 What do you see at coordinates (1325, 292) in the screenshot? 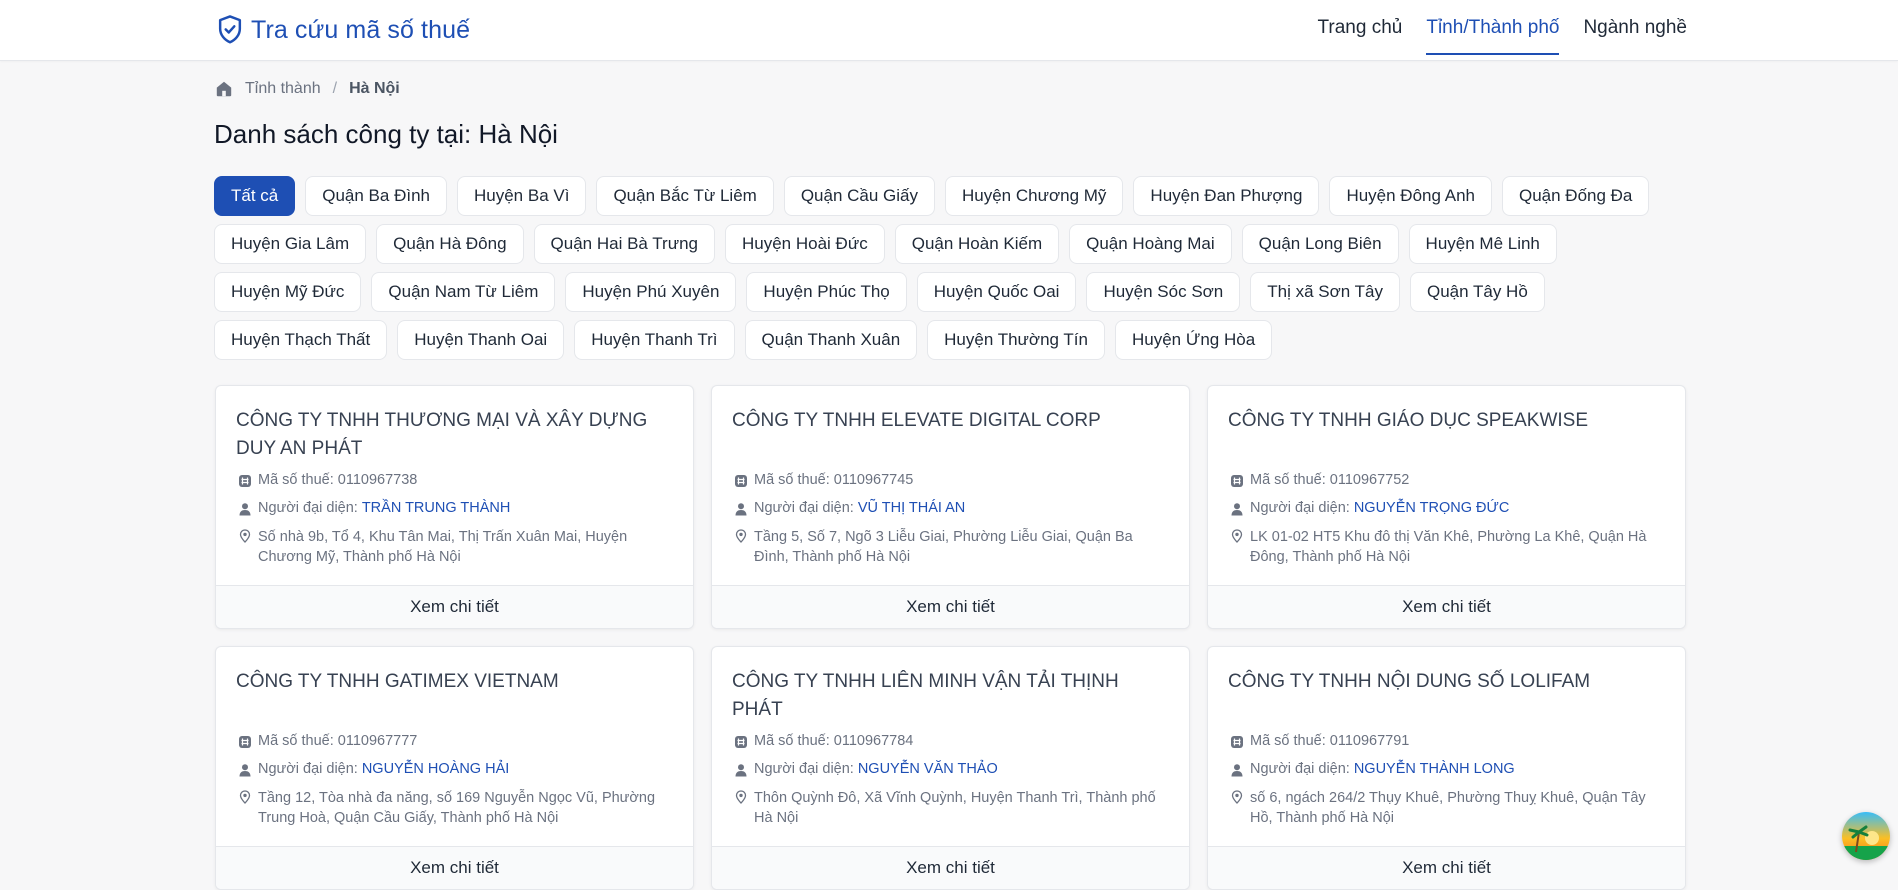
I see `filter-chip-thi-xa-son-tay: Thị xã Sơn Tây` at bounding box center [1325, 292].